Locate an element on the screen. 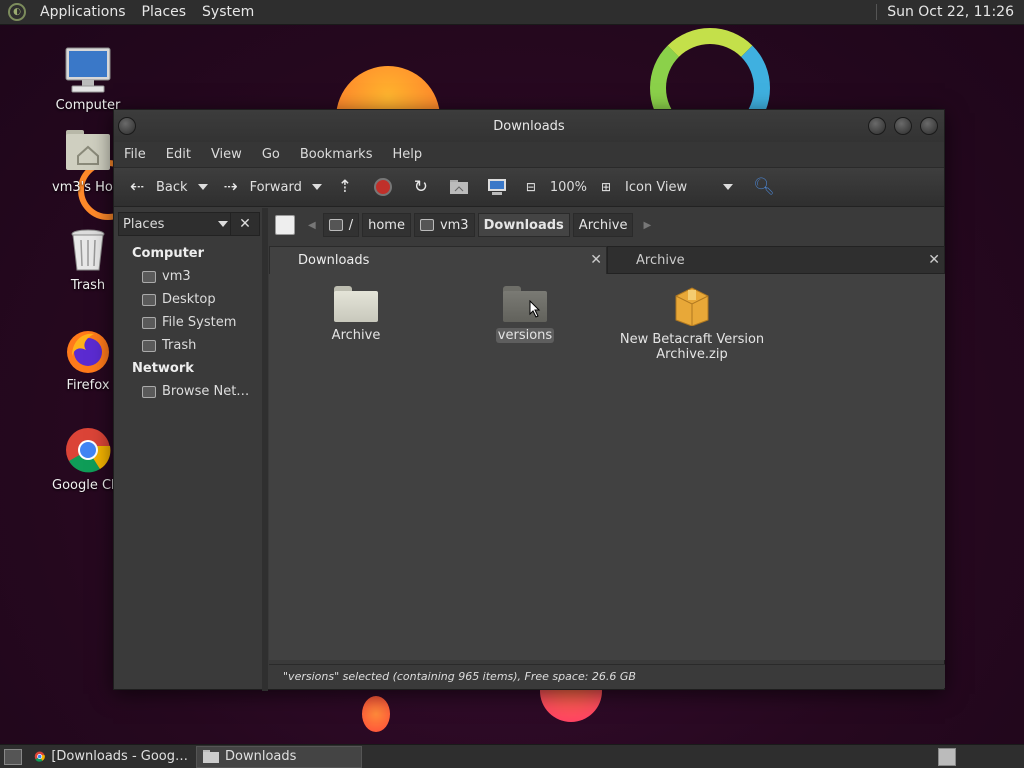  zoom-out-button: ⊟ is located at coordinates (531, 187).